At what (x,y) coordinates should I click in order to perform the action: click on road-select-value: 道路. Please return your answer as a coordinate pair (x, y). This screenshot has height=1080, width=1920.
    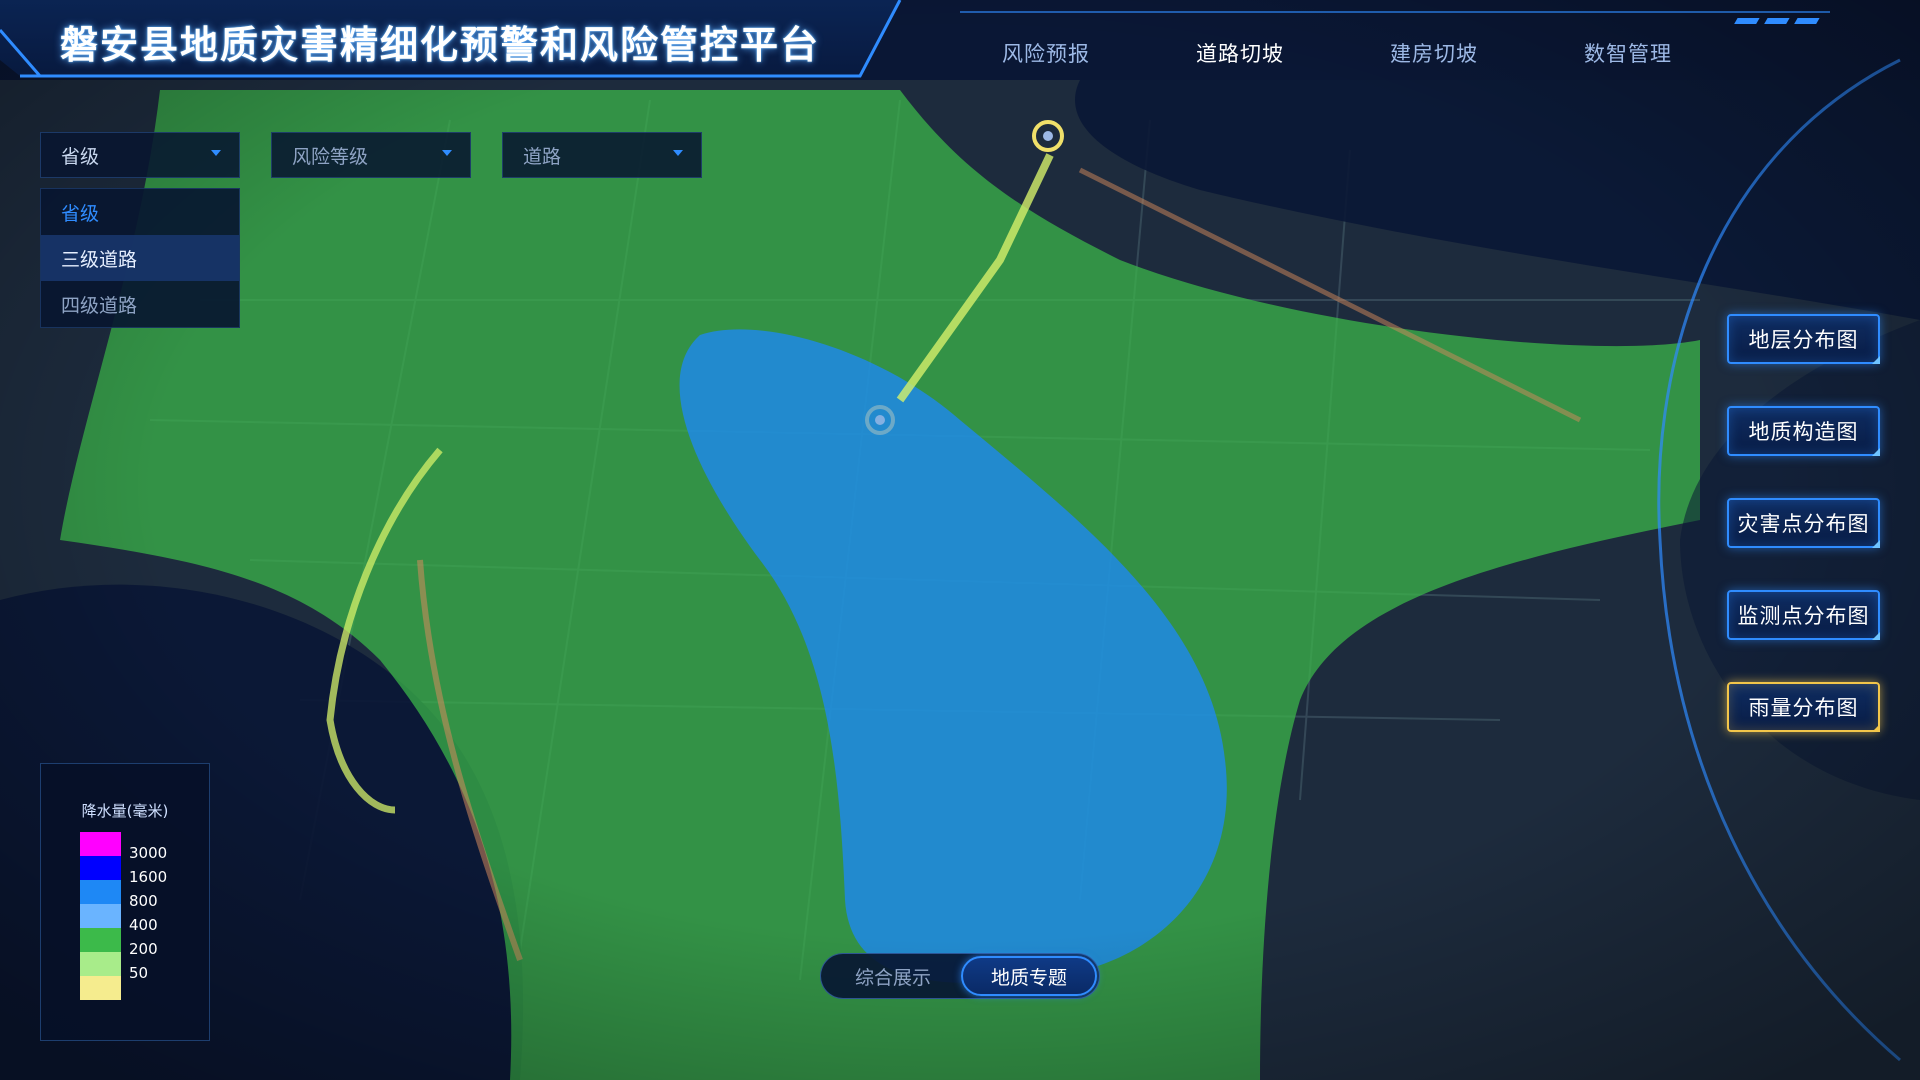
    Looking at the image, I should click on (542, 156).